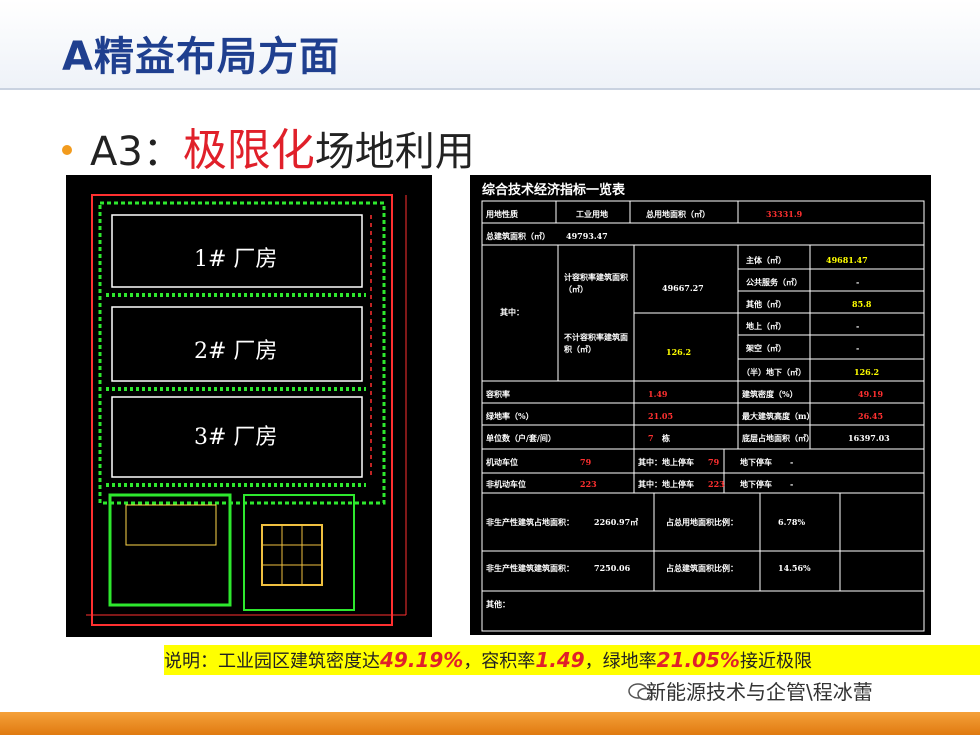 Image resolution: width=980 pixels, height=735 pixels. I want to click on overhead-label: 架空（㎡）, so click(766, 348).